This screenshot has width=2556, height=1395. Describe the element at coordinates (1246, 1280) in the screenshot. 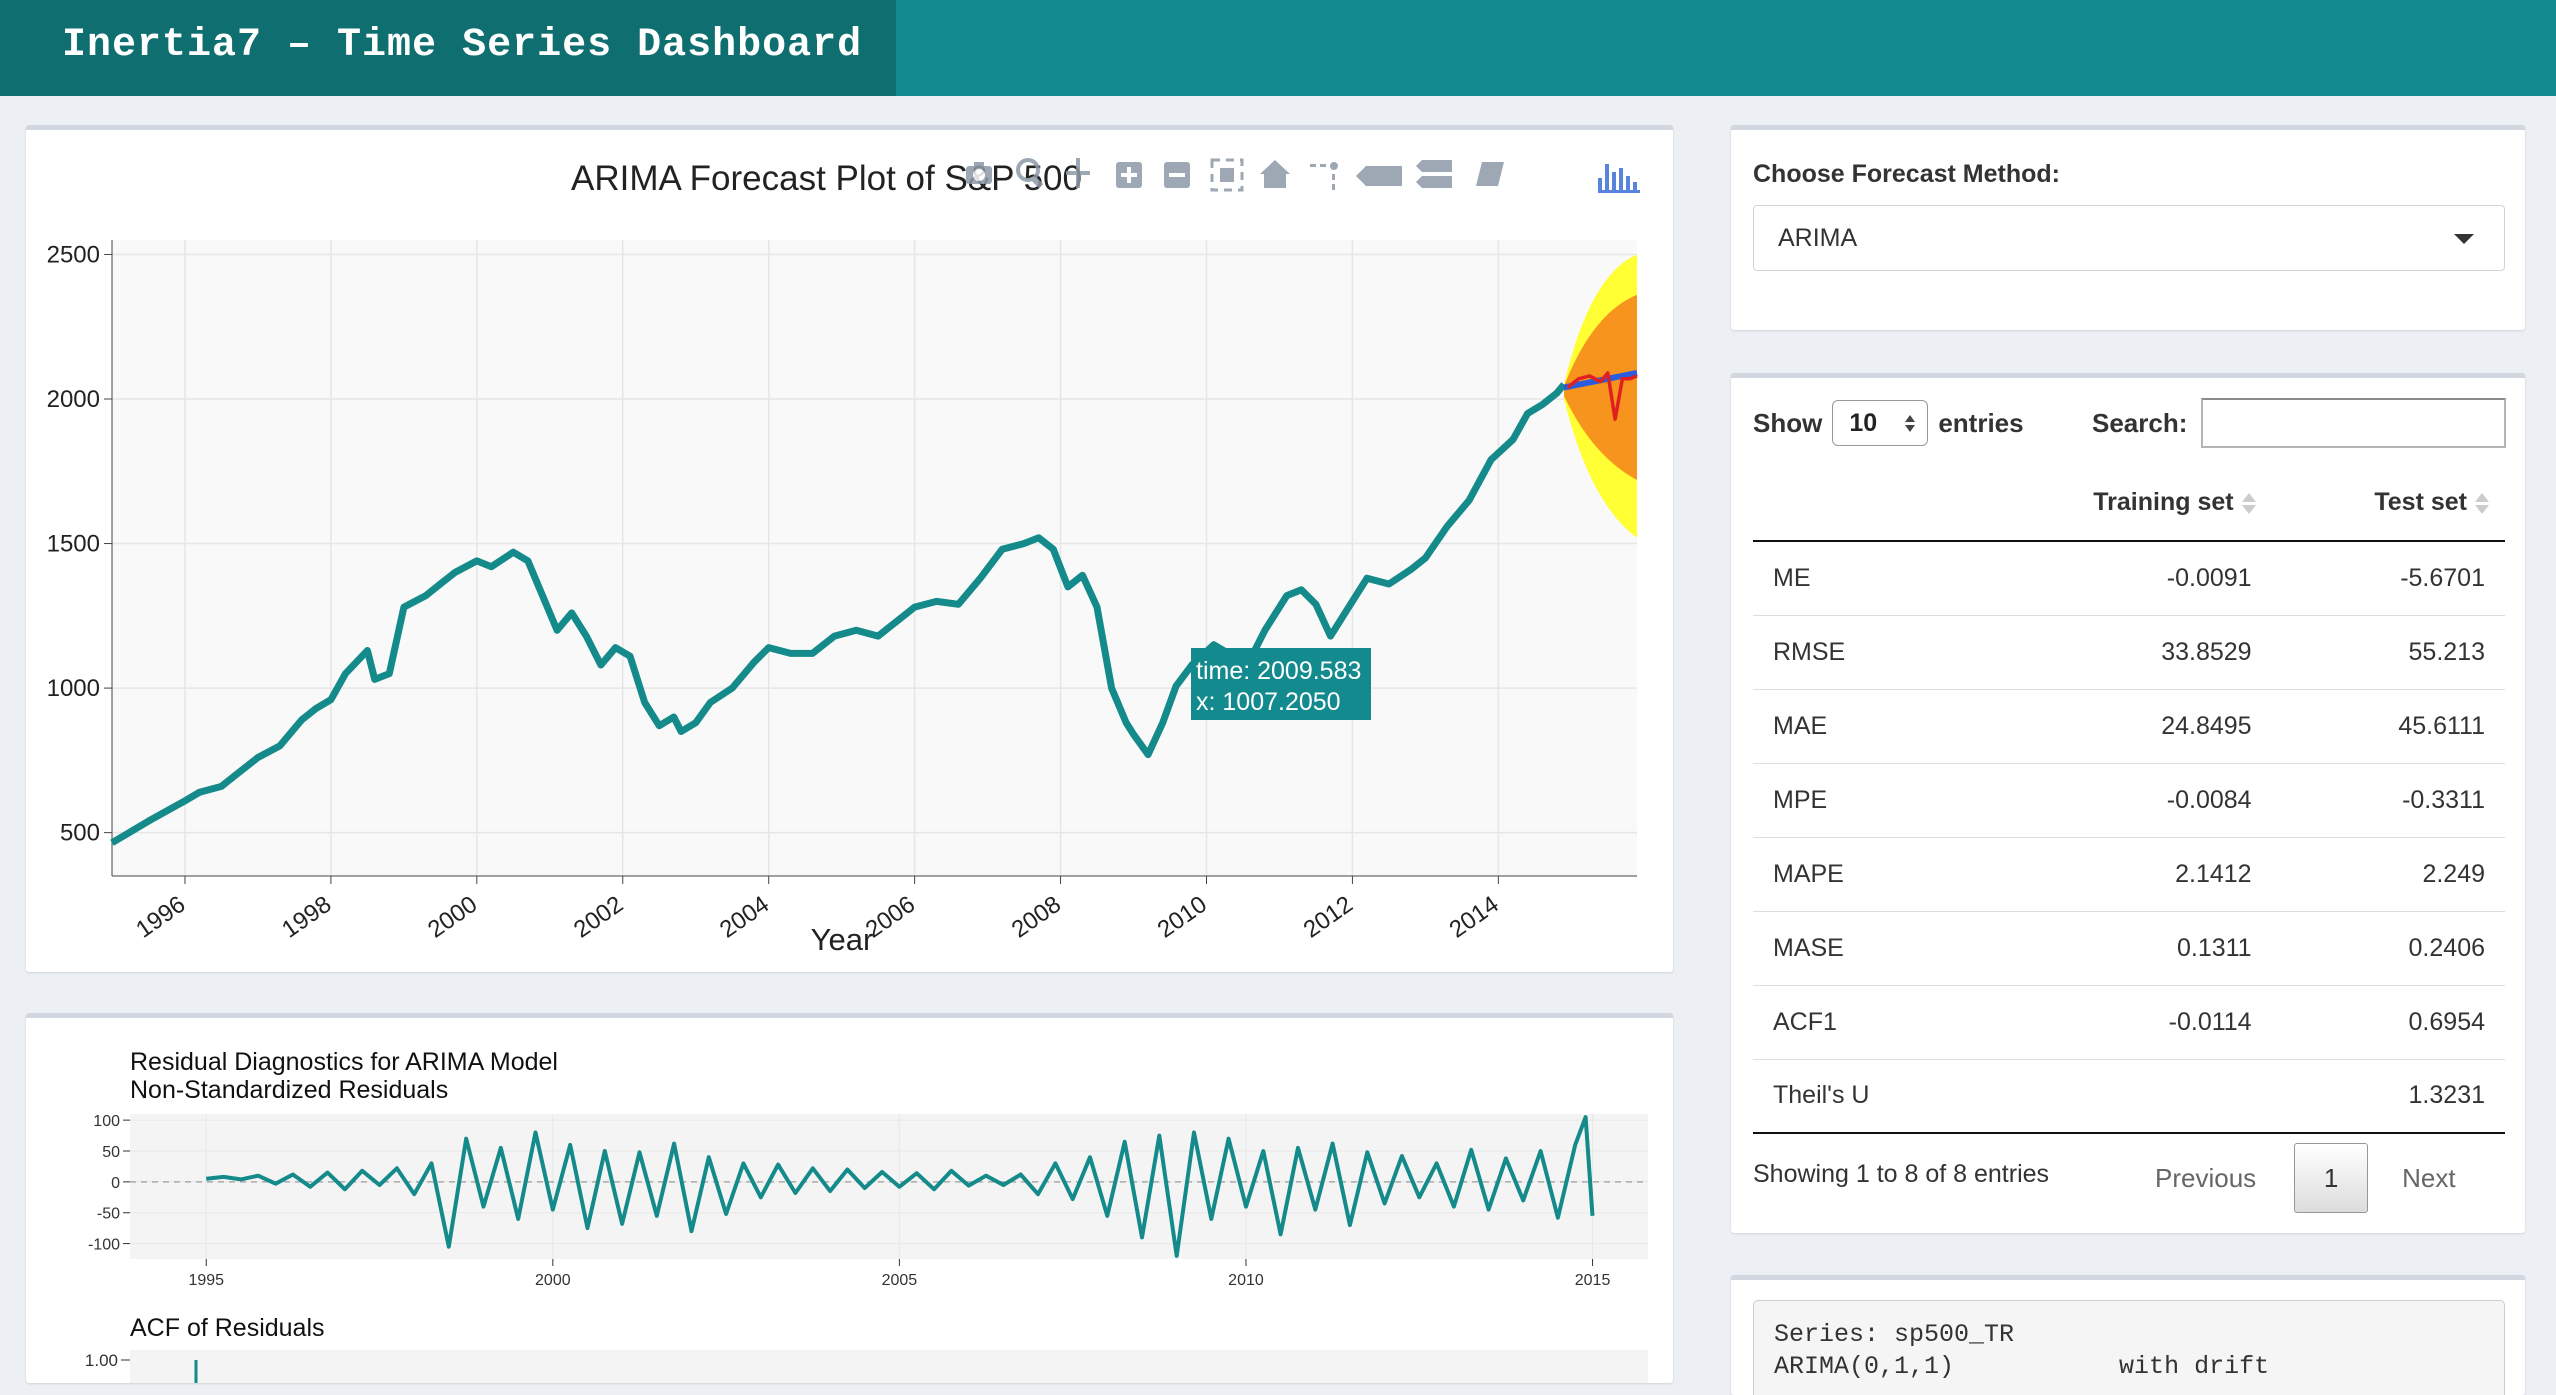

I see `resid-x-tick-label: 2010` at that location.